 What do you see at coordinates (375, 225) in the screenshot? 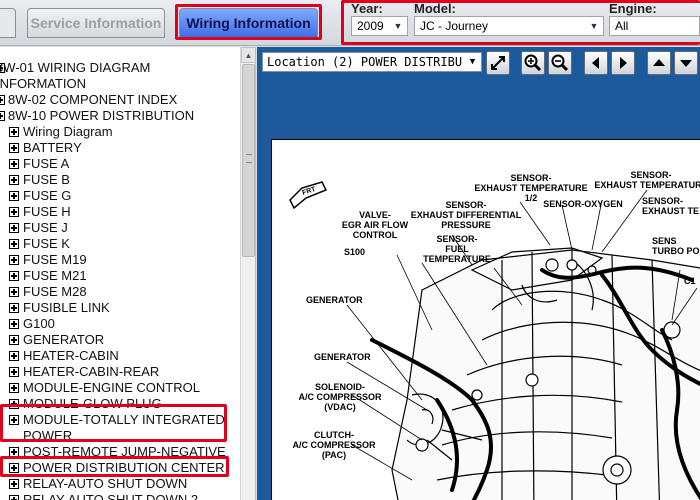
I see `label-valve-egr-air-flow-control: VALVE- EGR AIR FLOW CONTROL` at bounding box center [375, 225].